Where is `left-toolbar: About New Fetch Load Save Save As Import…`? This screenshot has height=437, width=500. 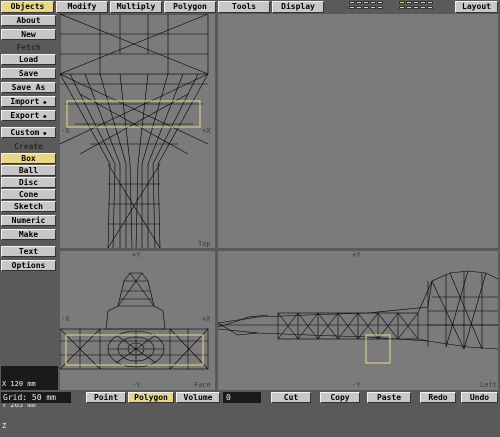 left-toolbar: About New Fetch Load Save Save As Import… is located at coordinates (28, 202).